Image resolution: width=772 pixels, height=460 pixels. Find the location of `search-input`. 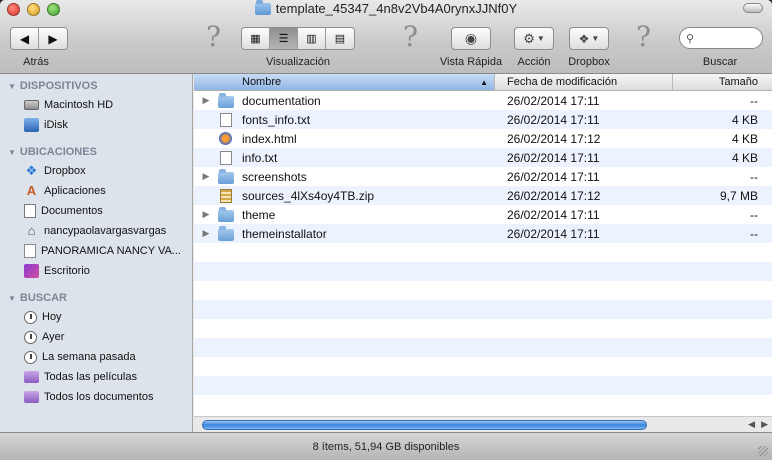

search-input is located at coordinates (727, 38).